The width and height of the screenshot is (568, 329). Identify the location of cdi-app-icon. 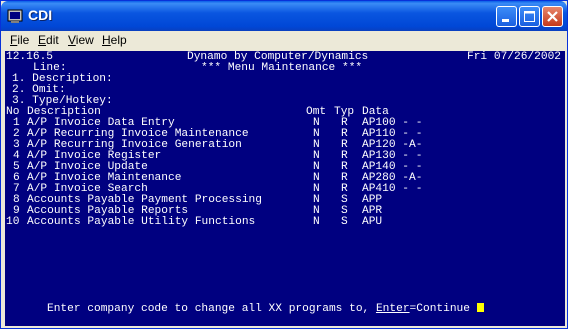
(15, 16).